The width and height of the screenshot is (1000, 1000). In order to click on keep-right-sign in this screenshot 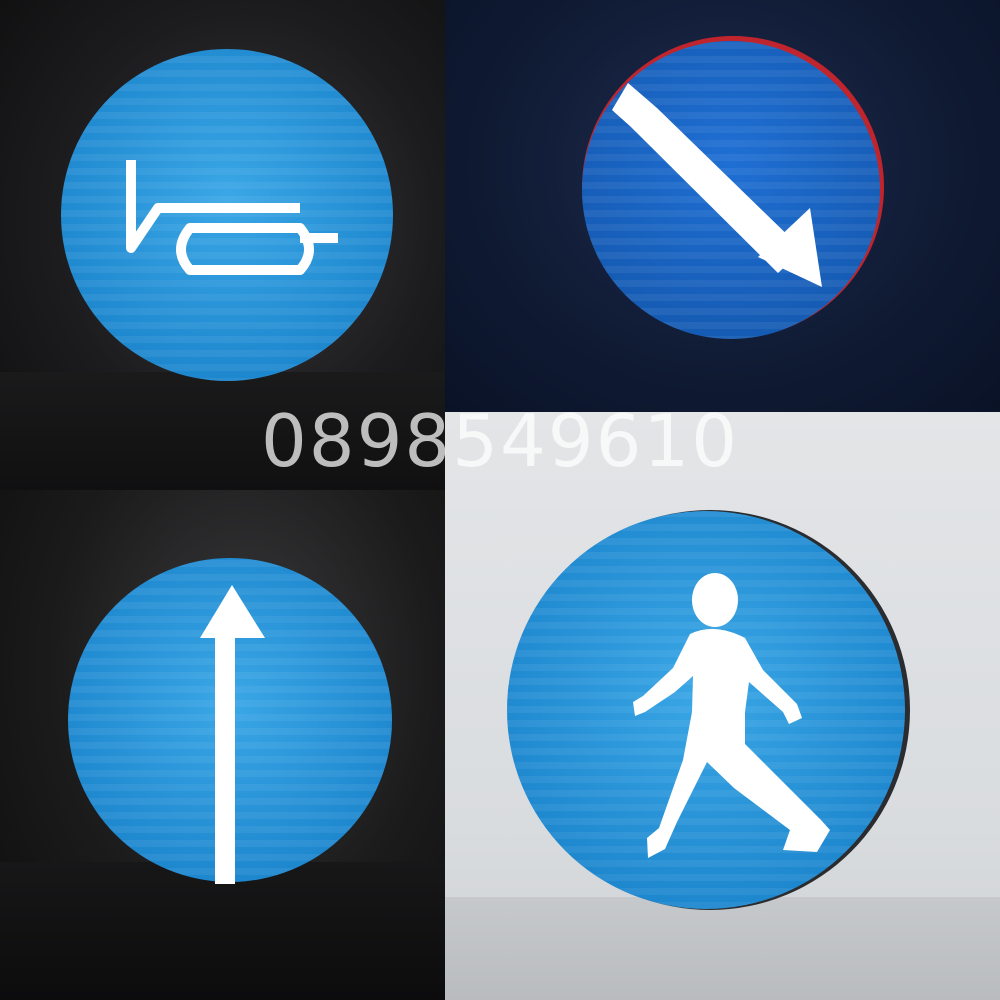, I will do `click(733, 187)`.